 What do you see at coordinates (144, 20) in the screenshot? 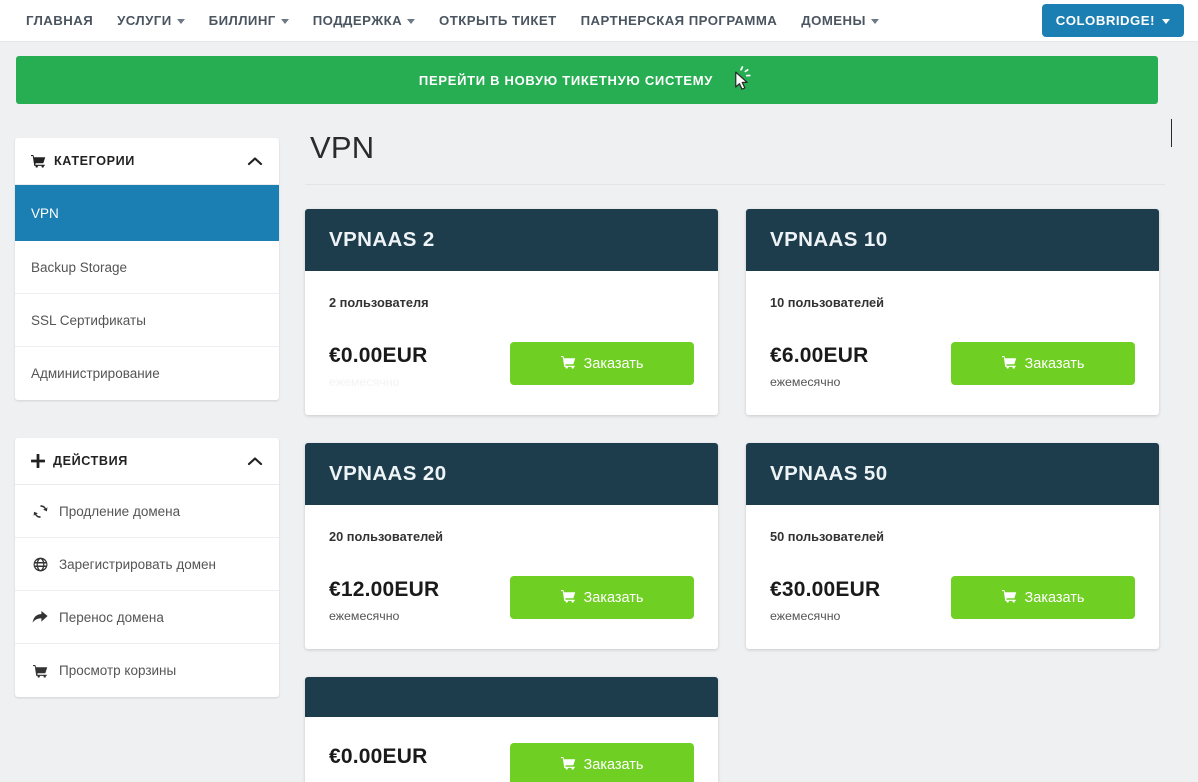
I see `nav-item-label: УСЛУГИ` at bounding box center [144, 20].